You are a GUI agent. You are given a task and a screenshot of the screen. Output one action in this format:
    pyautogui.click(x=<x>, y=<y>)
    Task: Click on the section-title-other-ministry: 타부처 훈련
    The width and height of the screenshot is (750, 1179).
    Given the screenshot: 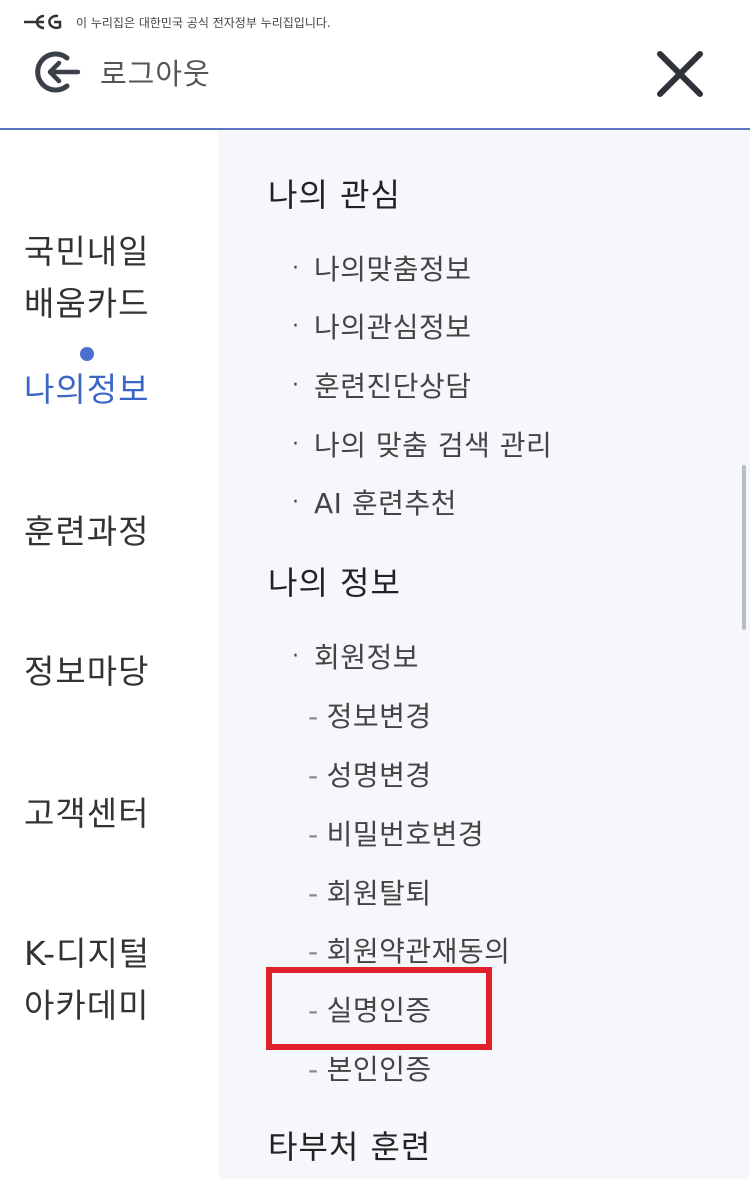 What is the action you would take?
    pyautogui.click(x=350, y=1147)
    